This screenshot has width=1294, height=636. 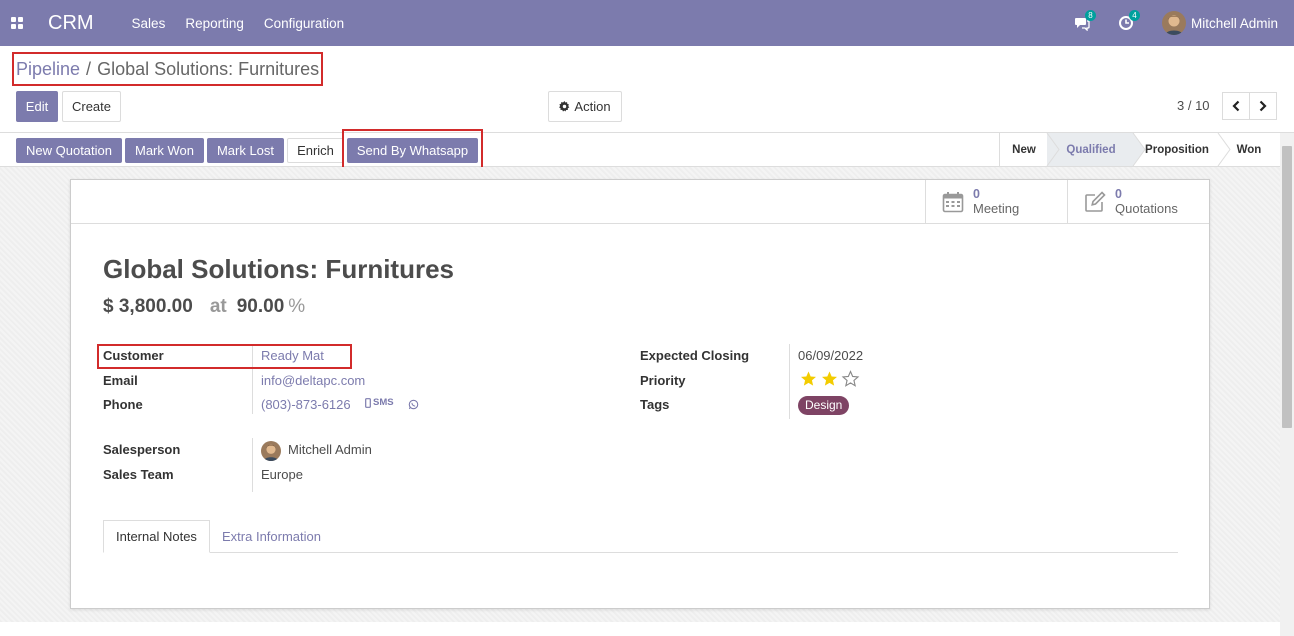 What do you see at coordinates (976, 194) in the screenshot?
I see `meeting-count: 0` at bounding box center [976, 194].